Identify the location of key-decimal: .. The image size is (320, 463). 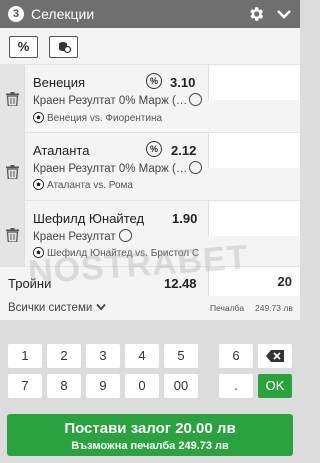
(236, 386).